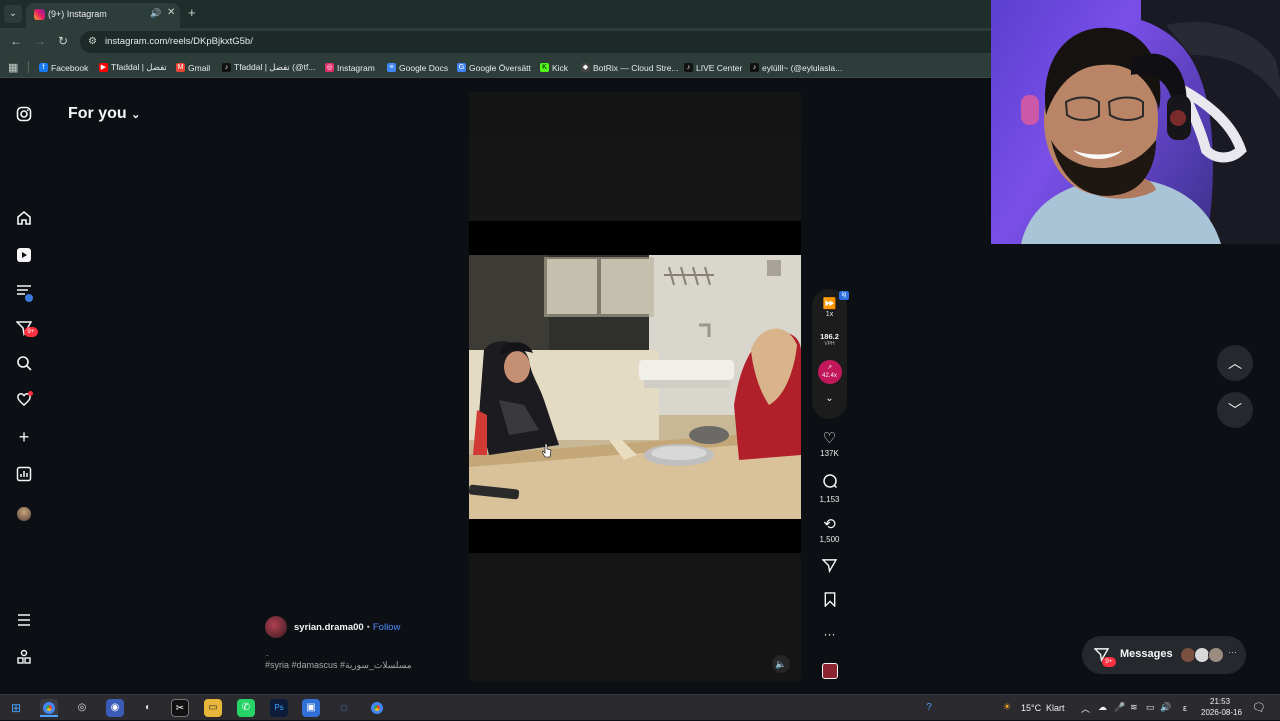 This screenshot has height=721, width=1280. I want to click on comment-icon, so click(829, 483).